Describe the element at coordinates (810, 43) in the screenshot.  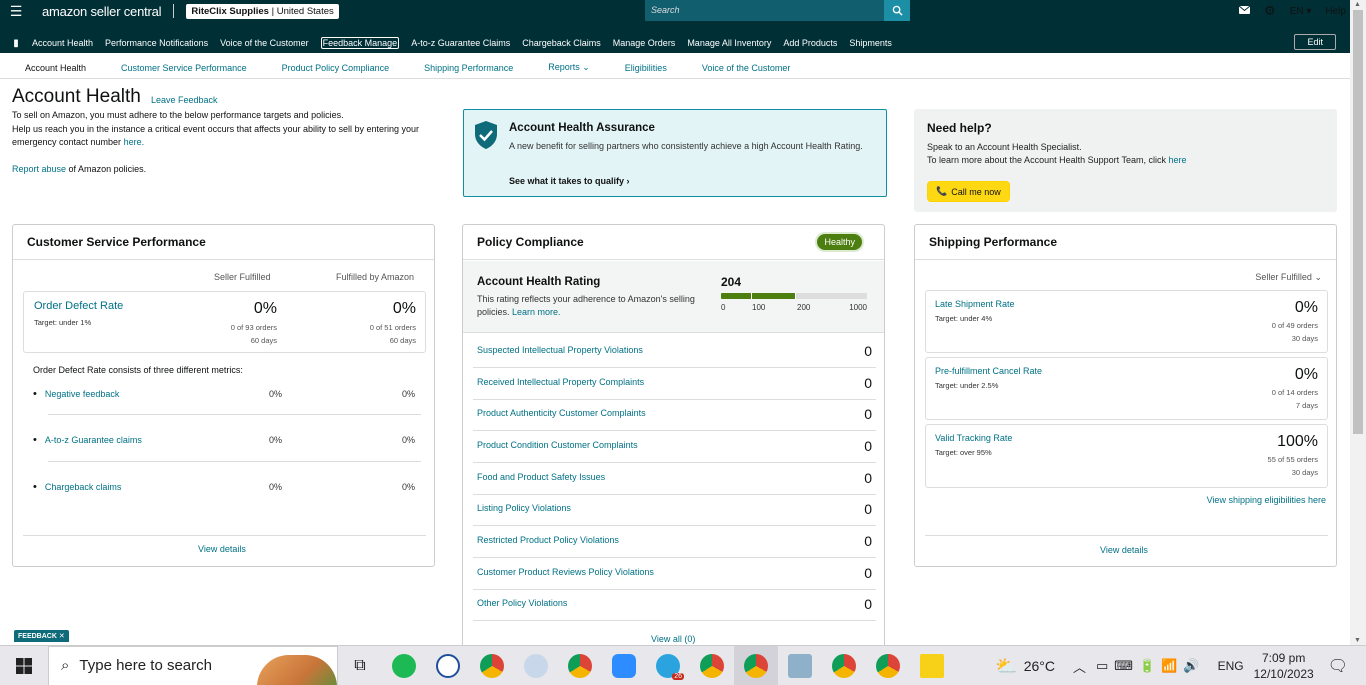
I see `nav-add-products: Add Products` at that location.